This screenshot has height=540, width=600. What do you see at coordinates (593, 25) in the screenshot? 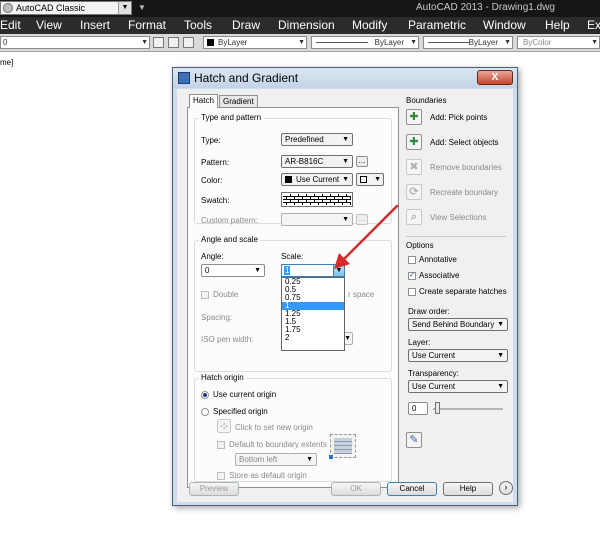
I see `menu-express: Ex` at bounding box center [593, 25].